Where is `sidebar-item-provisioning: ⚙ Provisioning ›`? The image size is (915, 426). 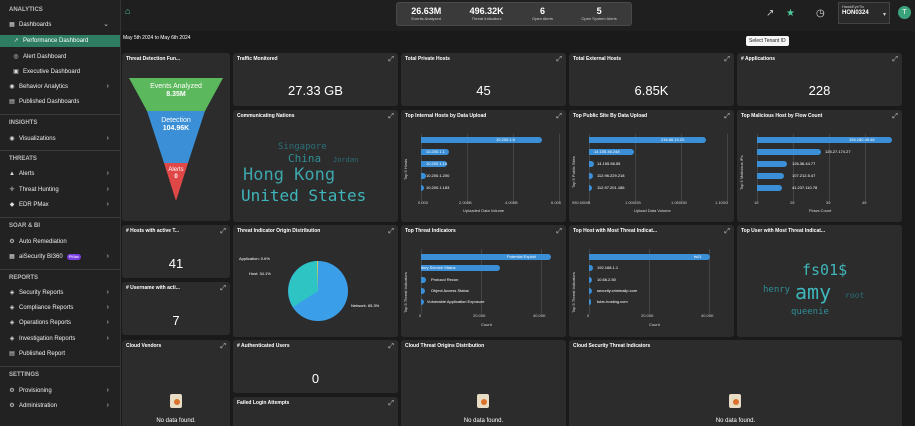 sidebar-item-provisioning: ⚙ Provisioning › is located at coordinates (60, 391).